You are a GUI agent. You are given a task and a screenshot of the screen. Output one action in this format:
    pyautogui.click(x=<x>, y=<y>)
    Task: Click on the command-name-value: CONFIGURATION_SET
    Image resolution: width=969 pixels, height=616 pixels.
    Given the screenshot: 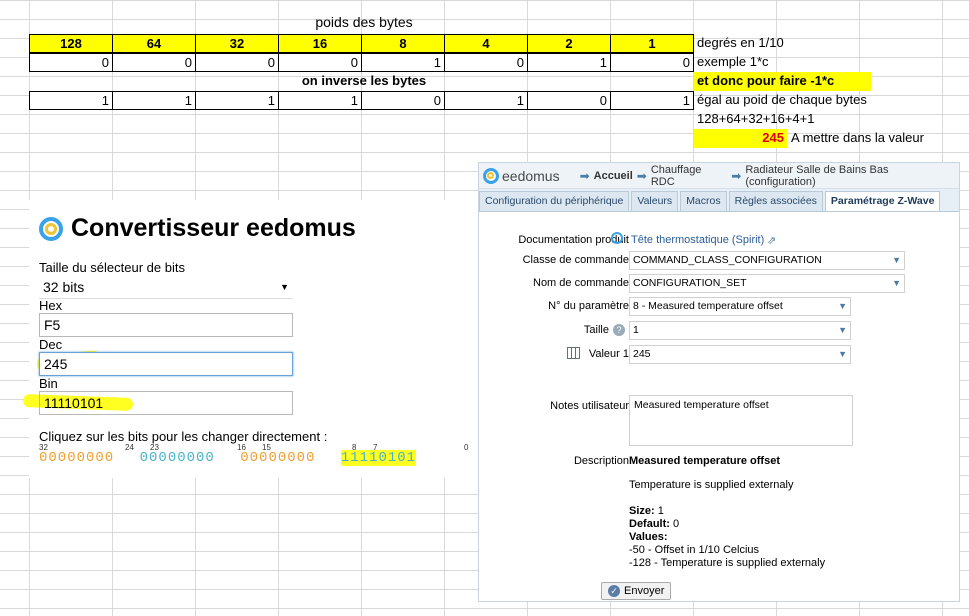 What is the action you would take?
    pyautogui.click(x=690, y=283)
    